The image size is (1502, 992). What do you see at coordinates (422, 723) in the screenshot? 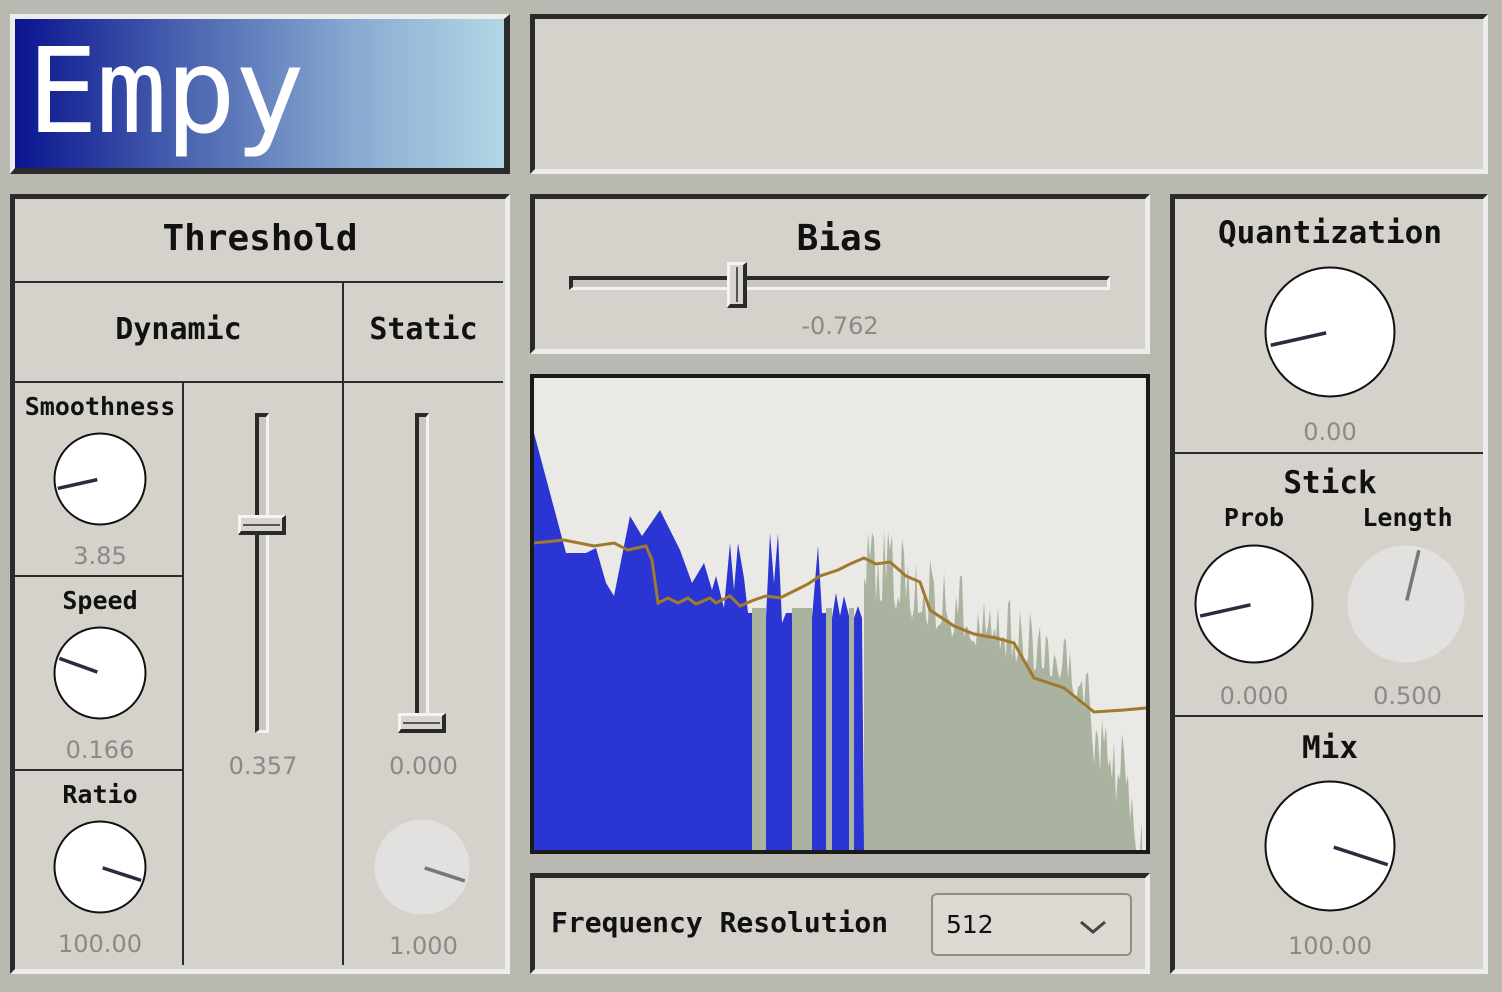
I see `static-threshold-slider-thumb` at bounding box center [422, 723].